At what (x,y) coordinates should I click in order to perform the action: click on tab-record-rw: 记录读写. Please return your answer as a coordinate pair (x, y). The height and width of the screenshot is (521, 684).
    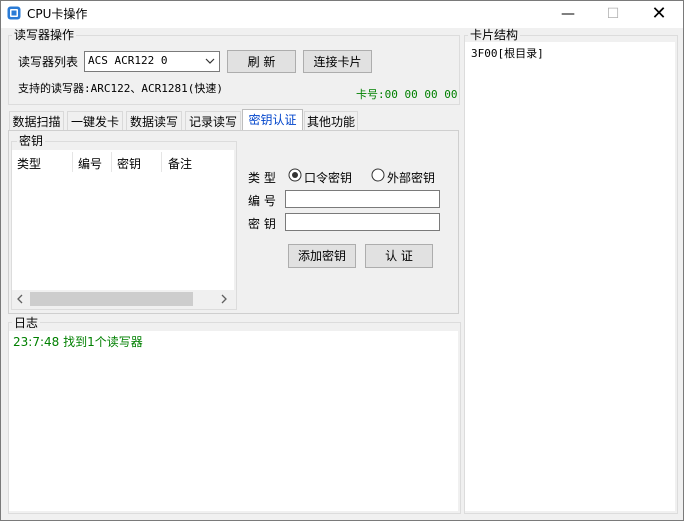
    Looking at the image, I should click on (213, 121).